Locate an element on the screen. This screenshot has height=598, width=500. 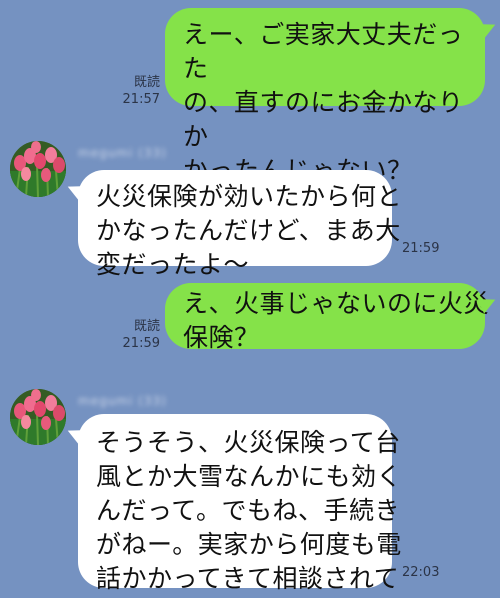
incoming-message-bubble: 火災保険が効いたから何と かなったんだけど、まあ大 変だったよ〜 is located at coordinates (240, 224).